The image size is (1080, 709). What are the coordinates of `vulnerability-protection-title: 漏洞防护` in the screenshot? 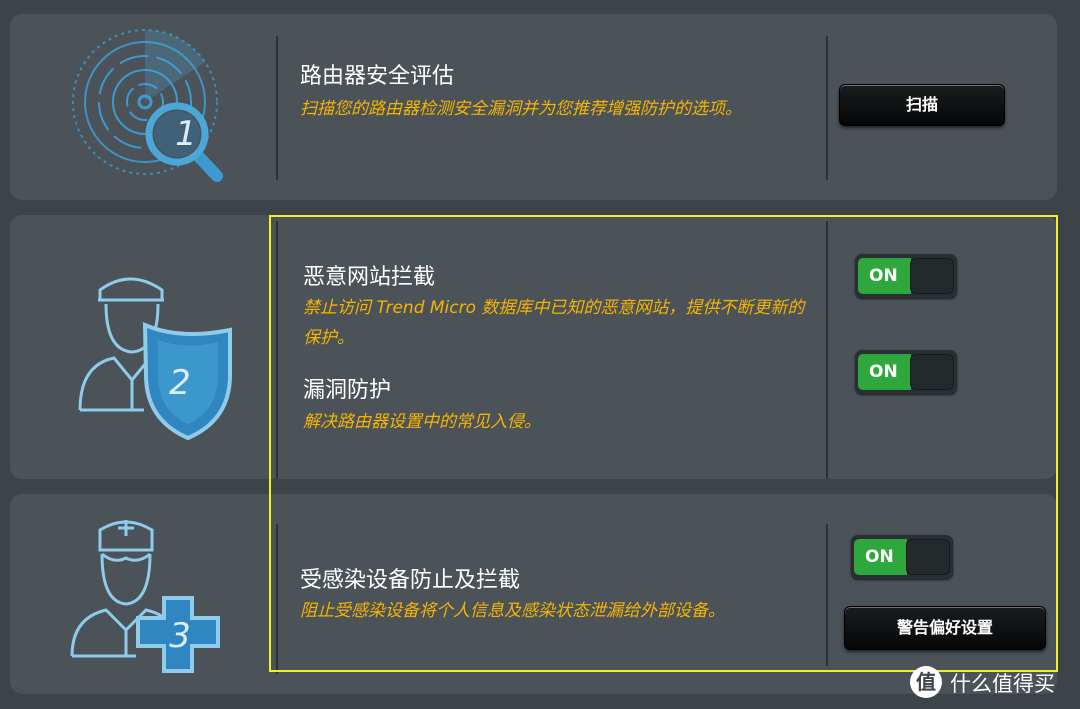 It's located at (347, 390).